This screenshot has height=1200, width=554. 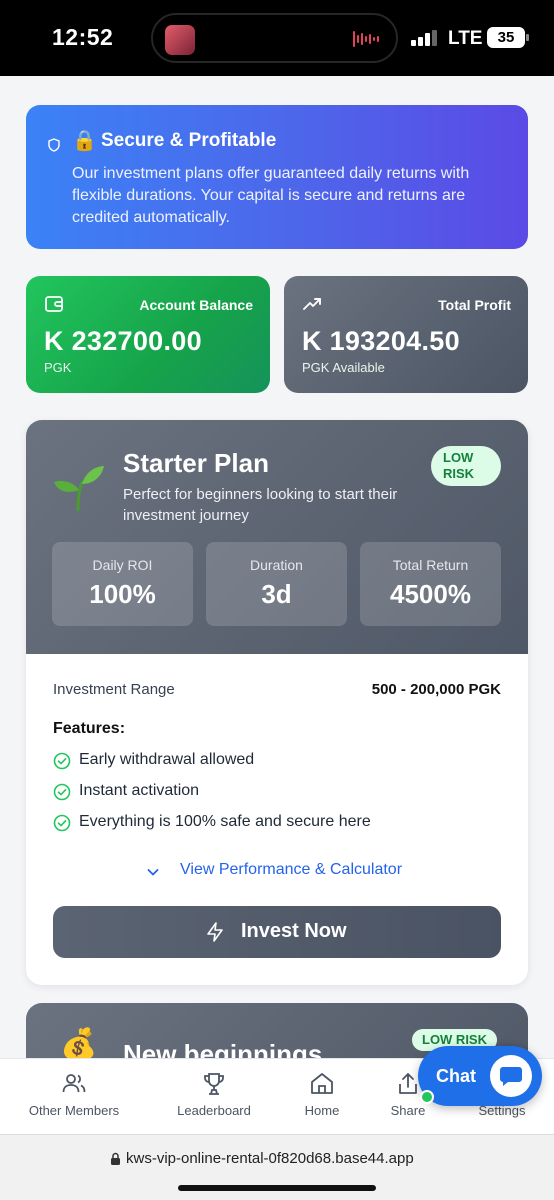 What do you see at coordinates (196, 463) in the screenshot?
I see `plan-title: Starter Plan` at bounding box center [196, 463].